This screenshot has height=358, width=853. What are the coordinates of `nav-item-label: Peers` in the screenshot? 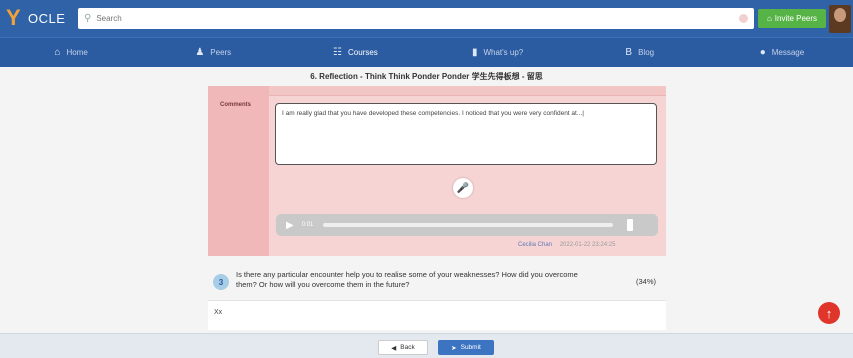 It's located at (221, 52).